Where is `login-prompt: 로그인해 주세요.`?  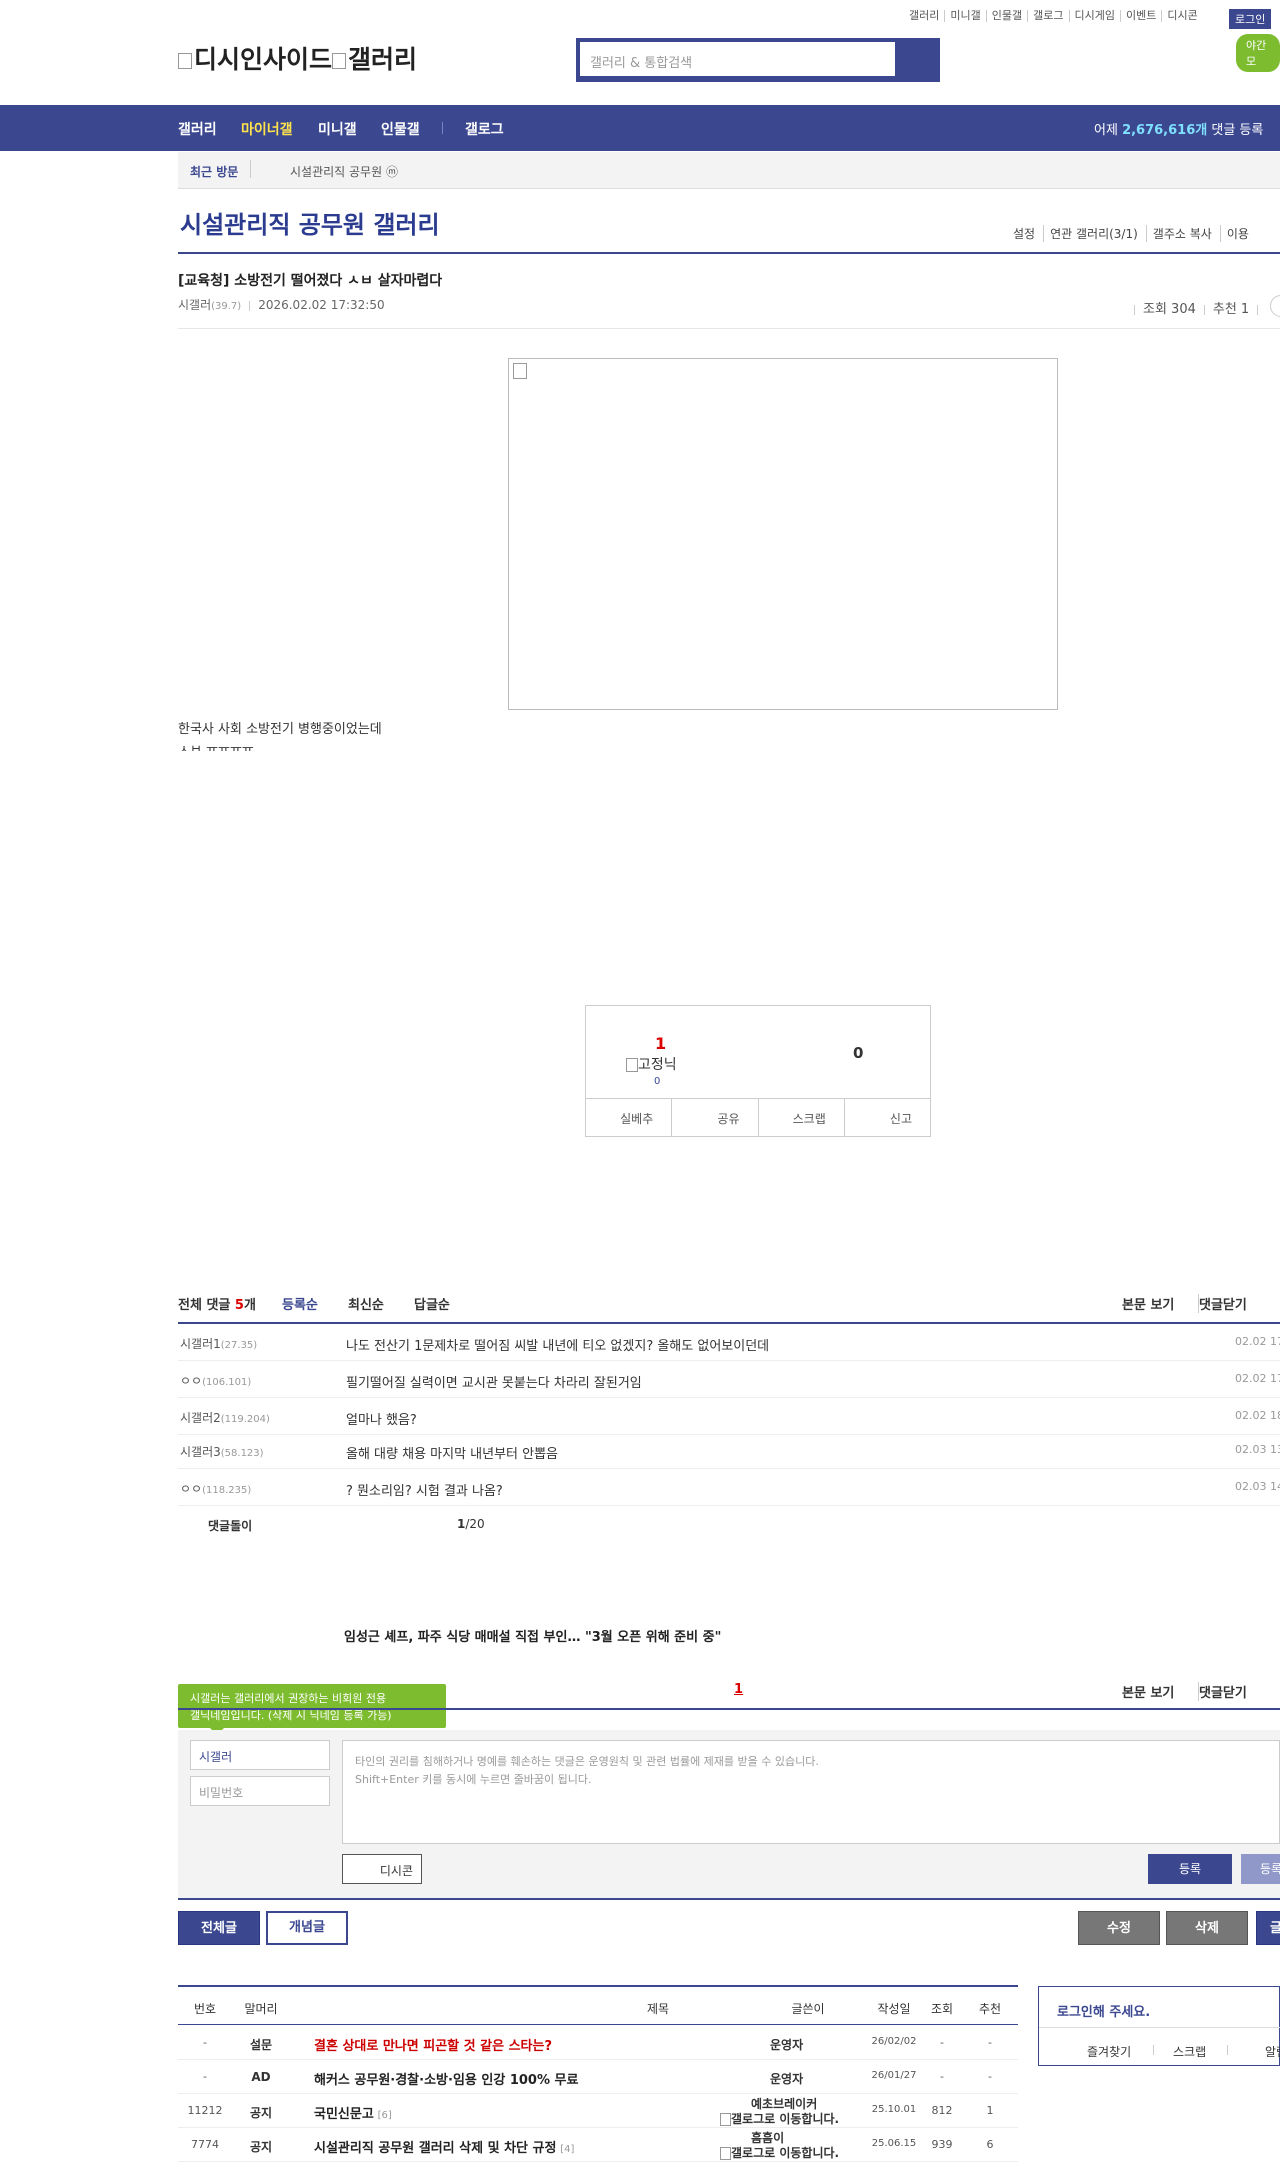 login-prompt: 로그인해 주세요. is located at coordinates (1103, 2010).